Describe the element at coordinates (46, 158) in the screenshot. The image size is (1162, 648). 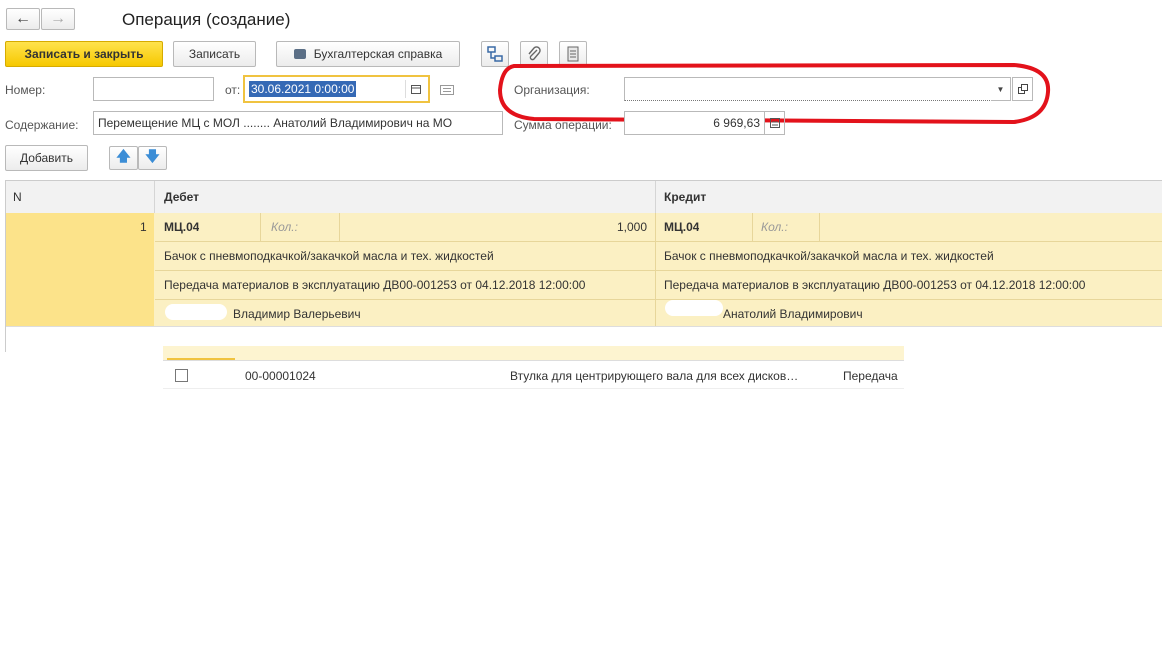
I see `add-row-button: Добавить` at that location.